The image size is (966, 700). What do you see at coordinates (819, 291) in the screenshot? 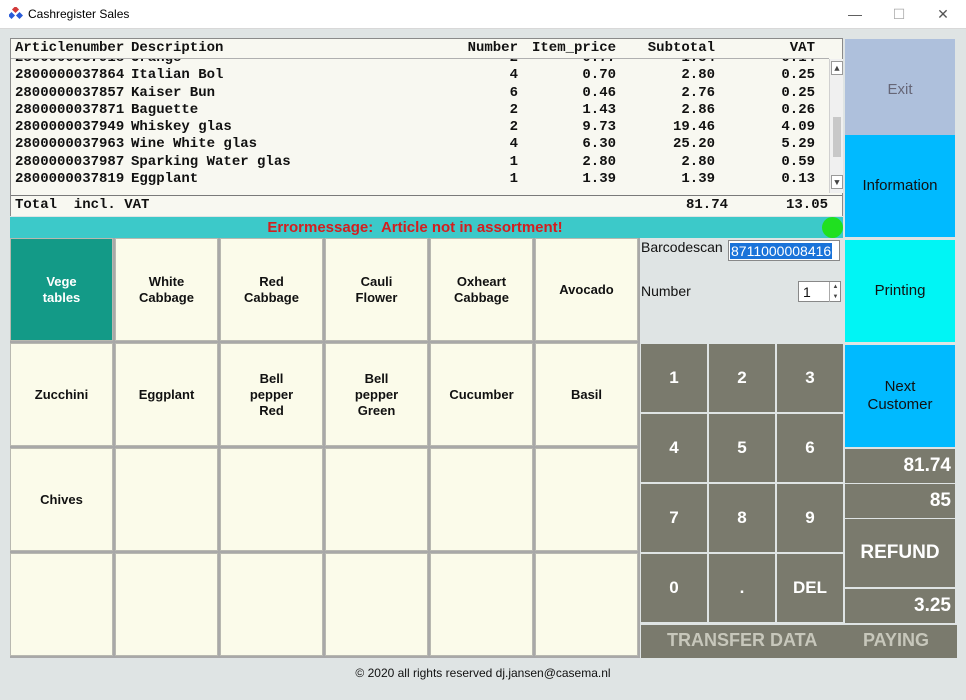
I see `quantity-stepper: 1 ▲ ▼` at bounding box center [819, 291].